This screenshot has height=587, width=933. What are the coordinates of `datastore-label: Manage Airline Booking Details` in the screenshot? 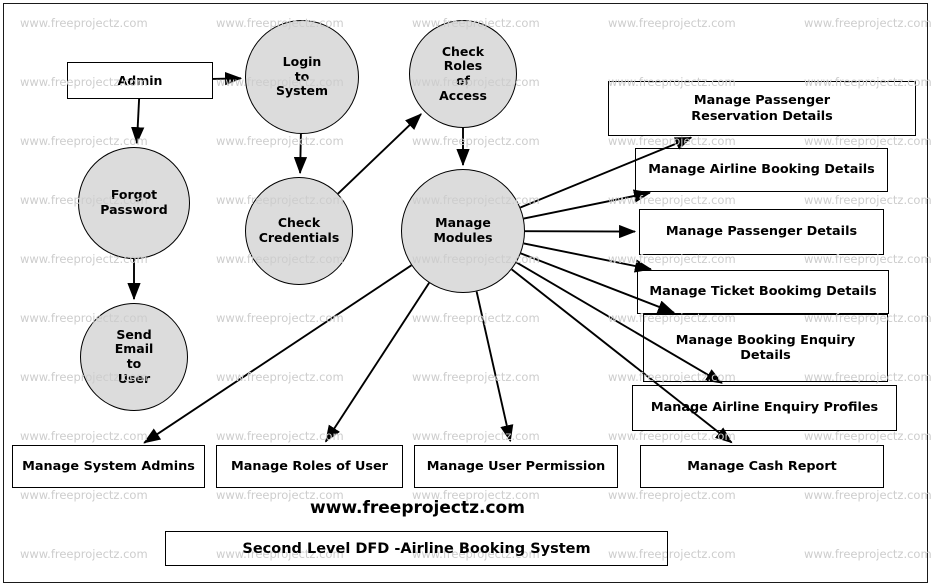 It's located at (761, 170).